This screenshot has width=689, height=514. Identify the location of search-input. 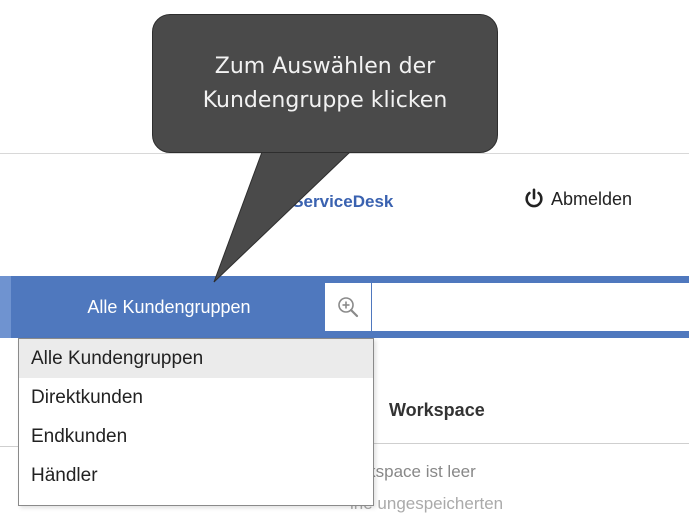
(531, 307).